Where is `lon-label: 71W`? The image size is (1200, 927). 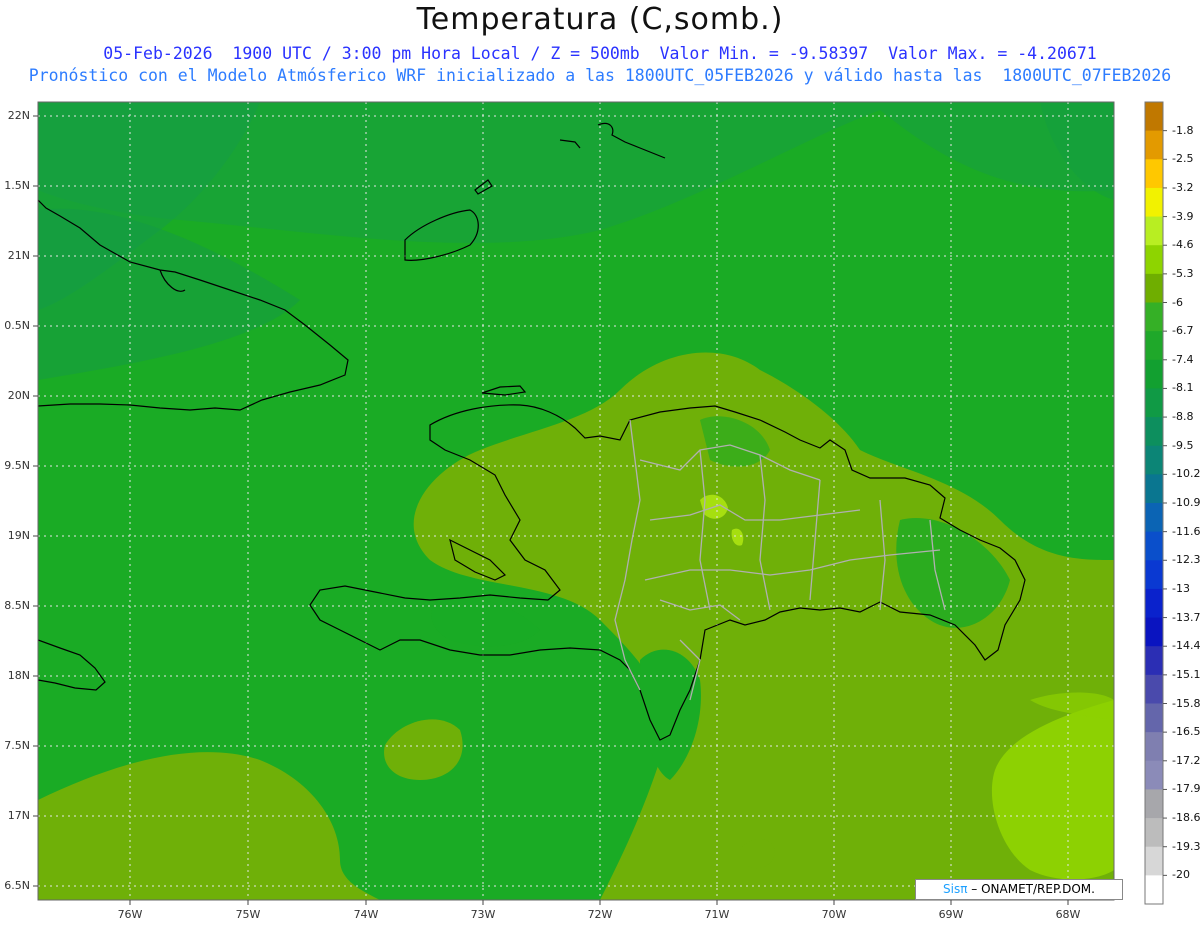
lon-label: 71W is located at coordinates (717, 914).